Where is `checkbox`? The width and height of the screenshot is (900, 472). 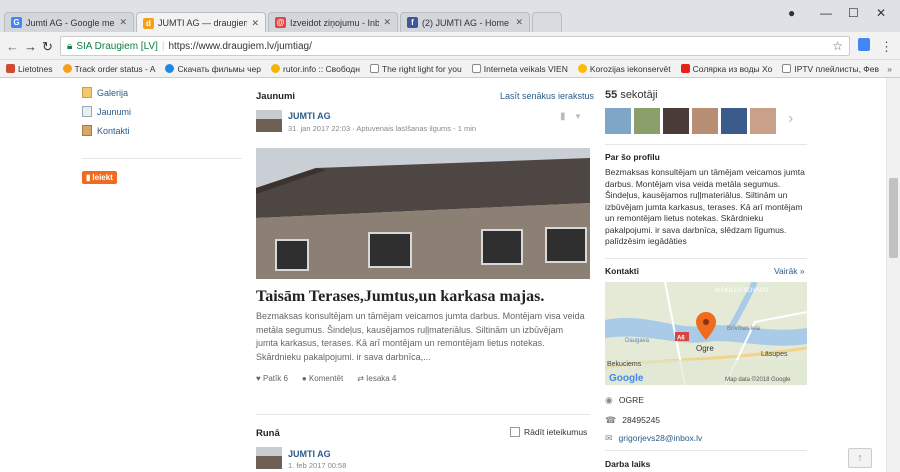
checkbox is located at coordinates (515, 432).